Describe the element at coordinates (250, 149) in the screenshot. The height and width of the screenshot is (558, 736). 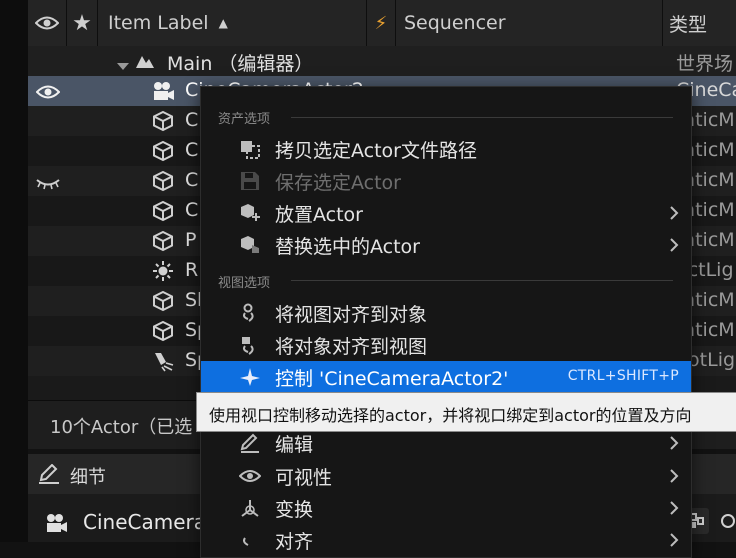
I see `copy-path-icon` at that location.